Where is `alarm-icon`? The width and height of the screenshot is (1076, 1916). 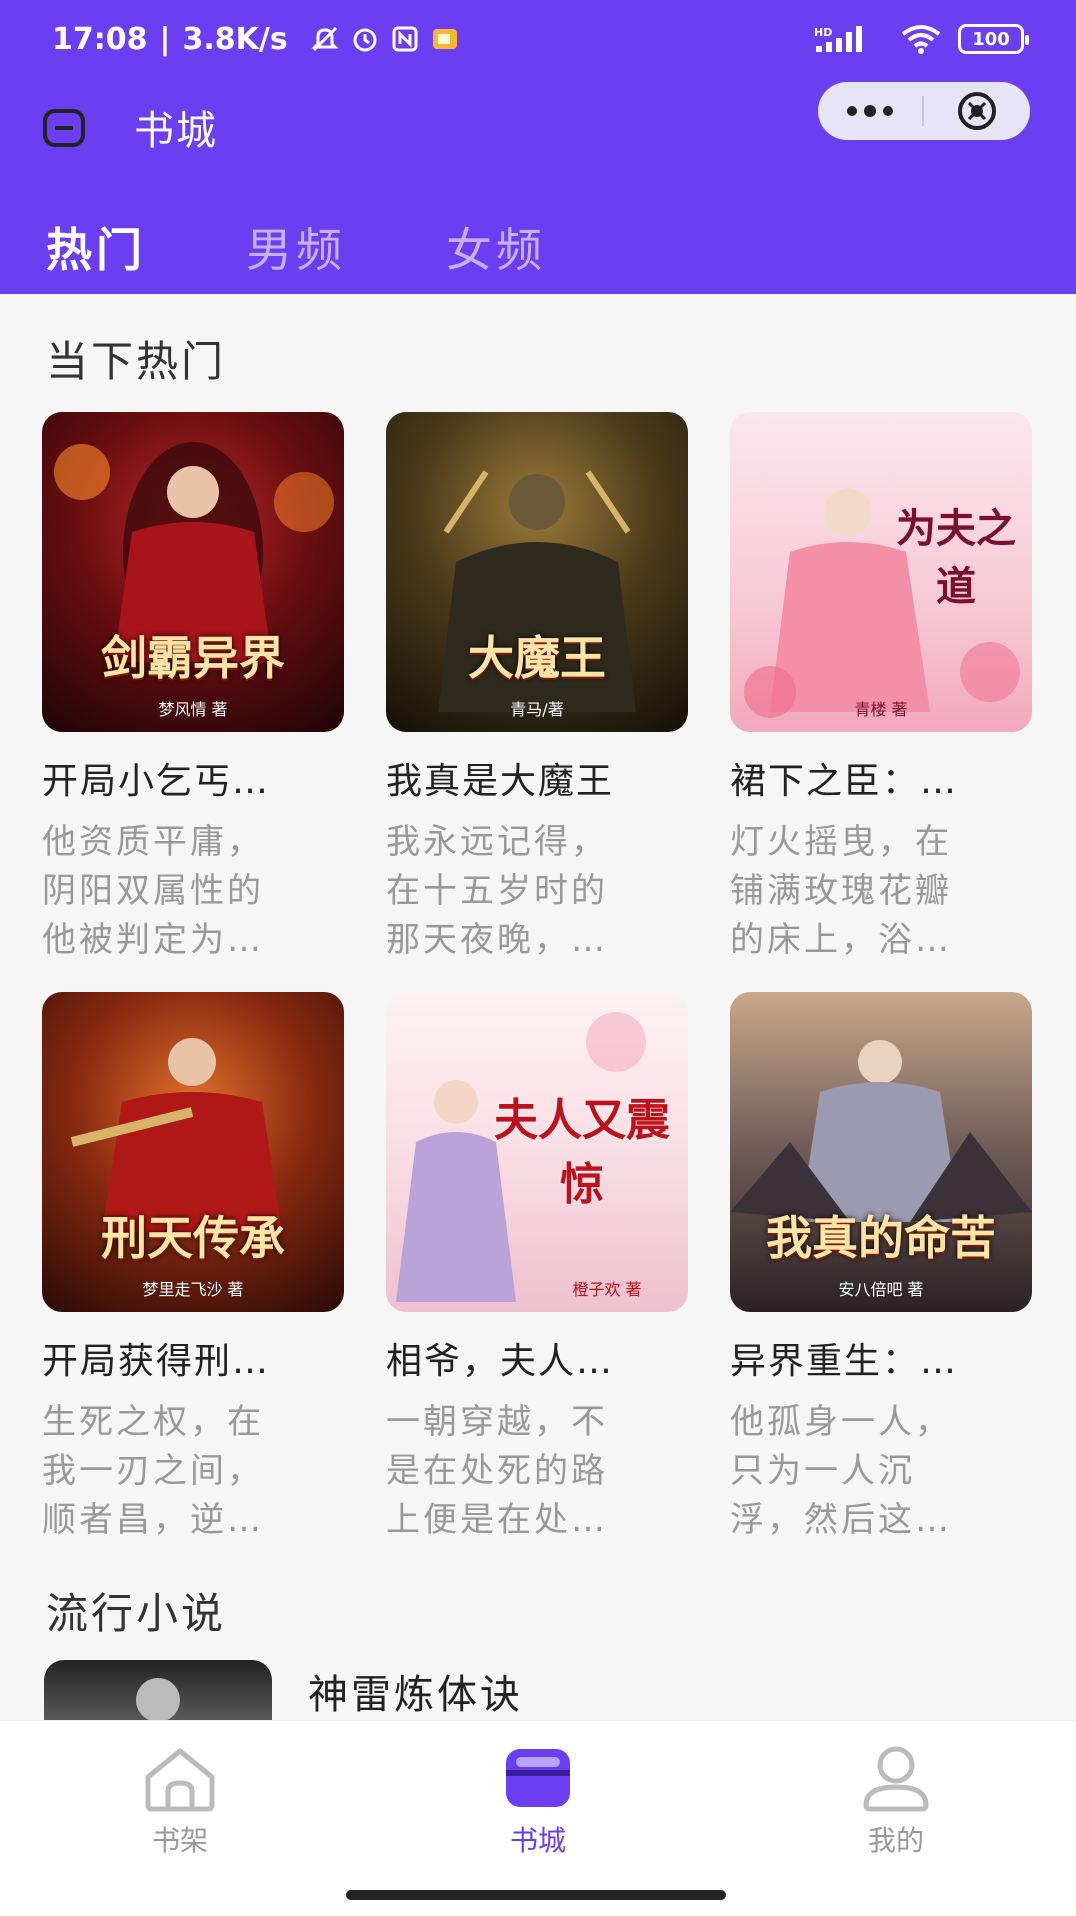 alarm-icon is located at coordinates (365, 39).